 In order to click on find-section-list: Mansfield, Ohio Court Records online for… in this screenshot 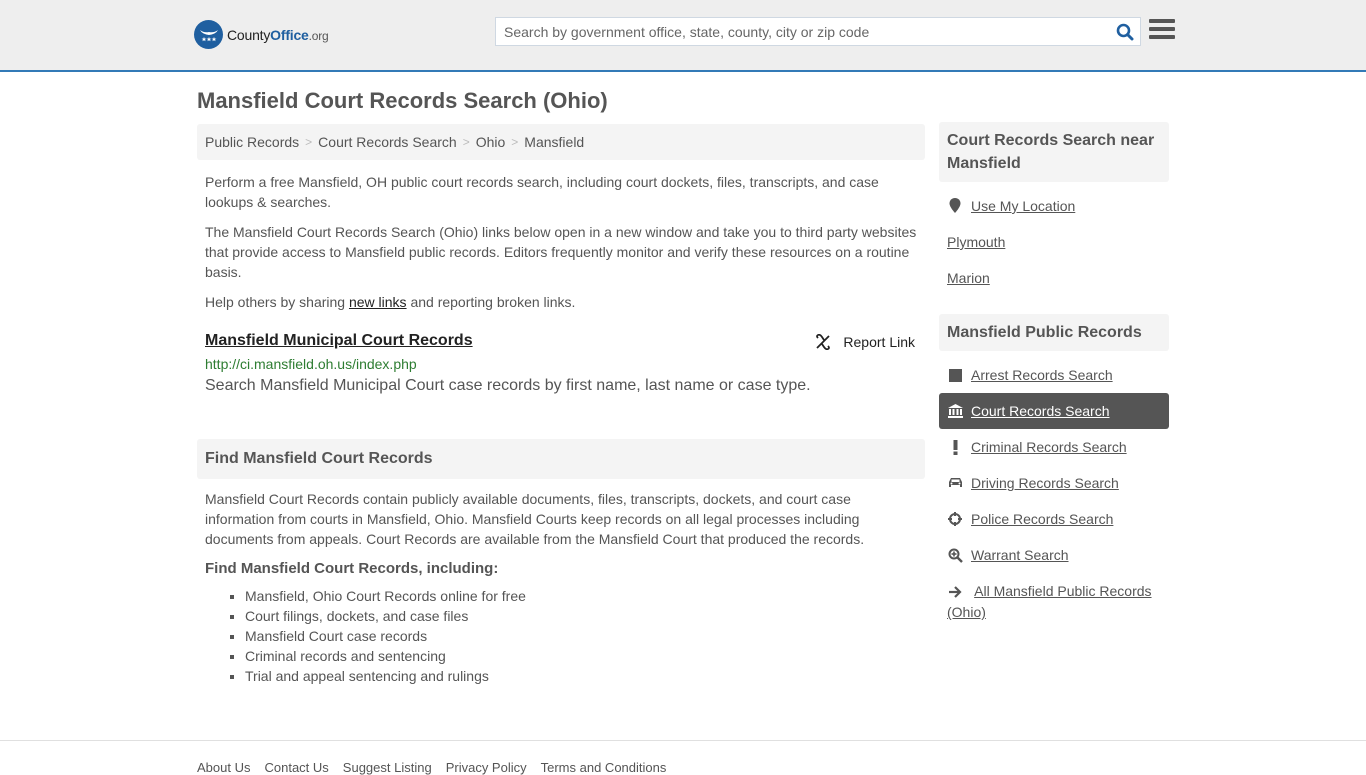, I will do `click(561, 636)`.